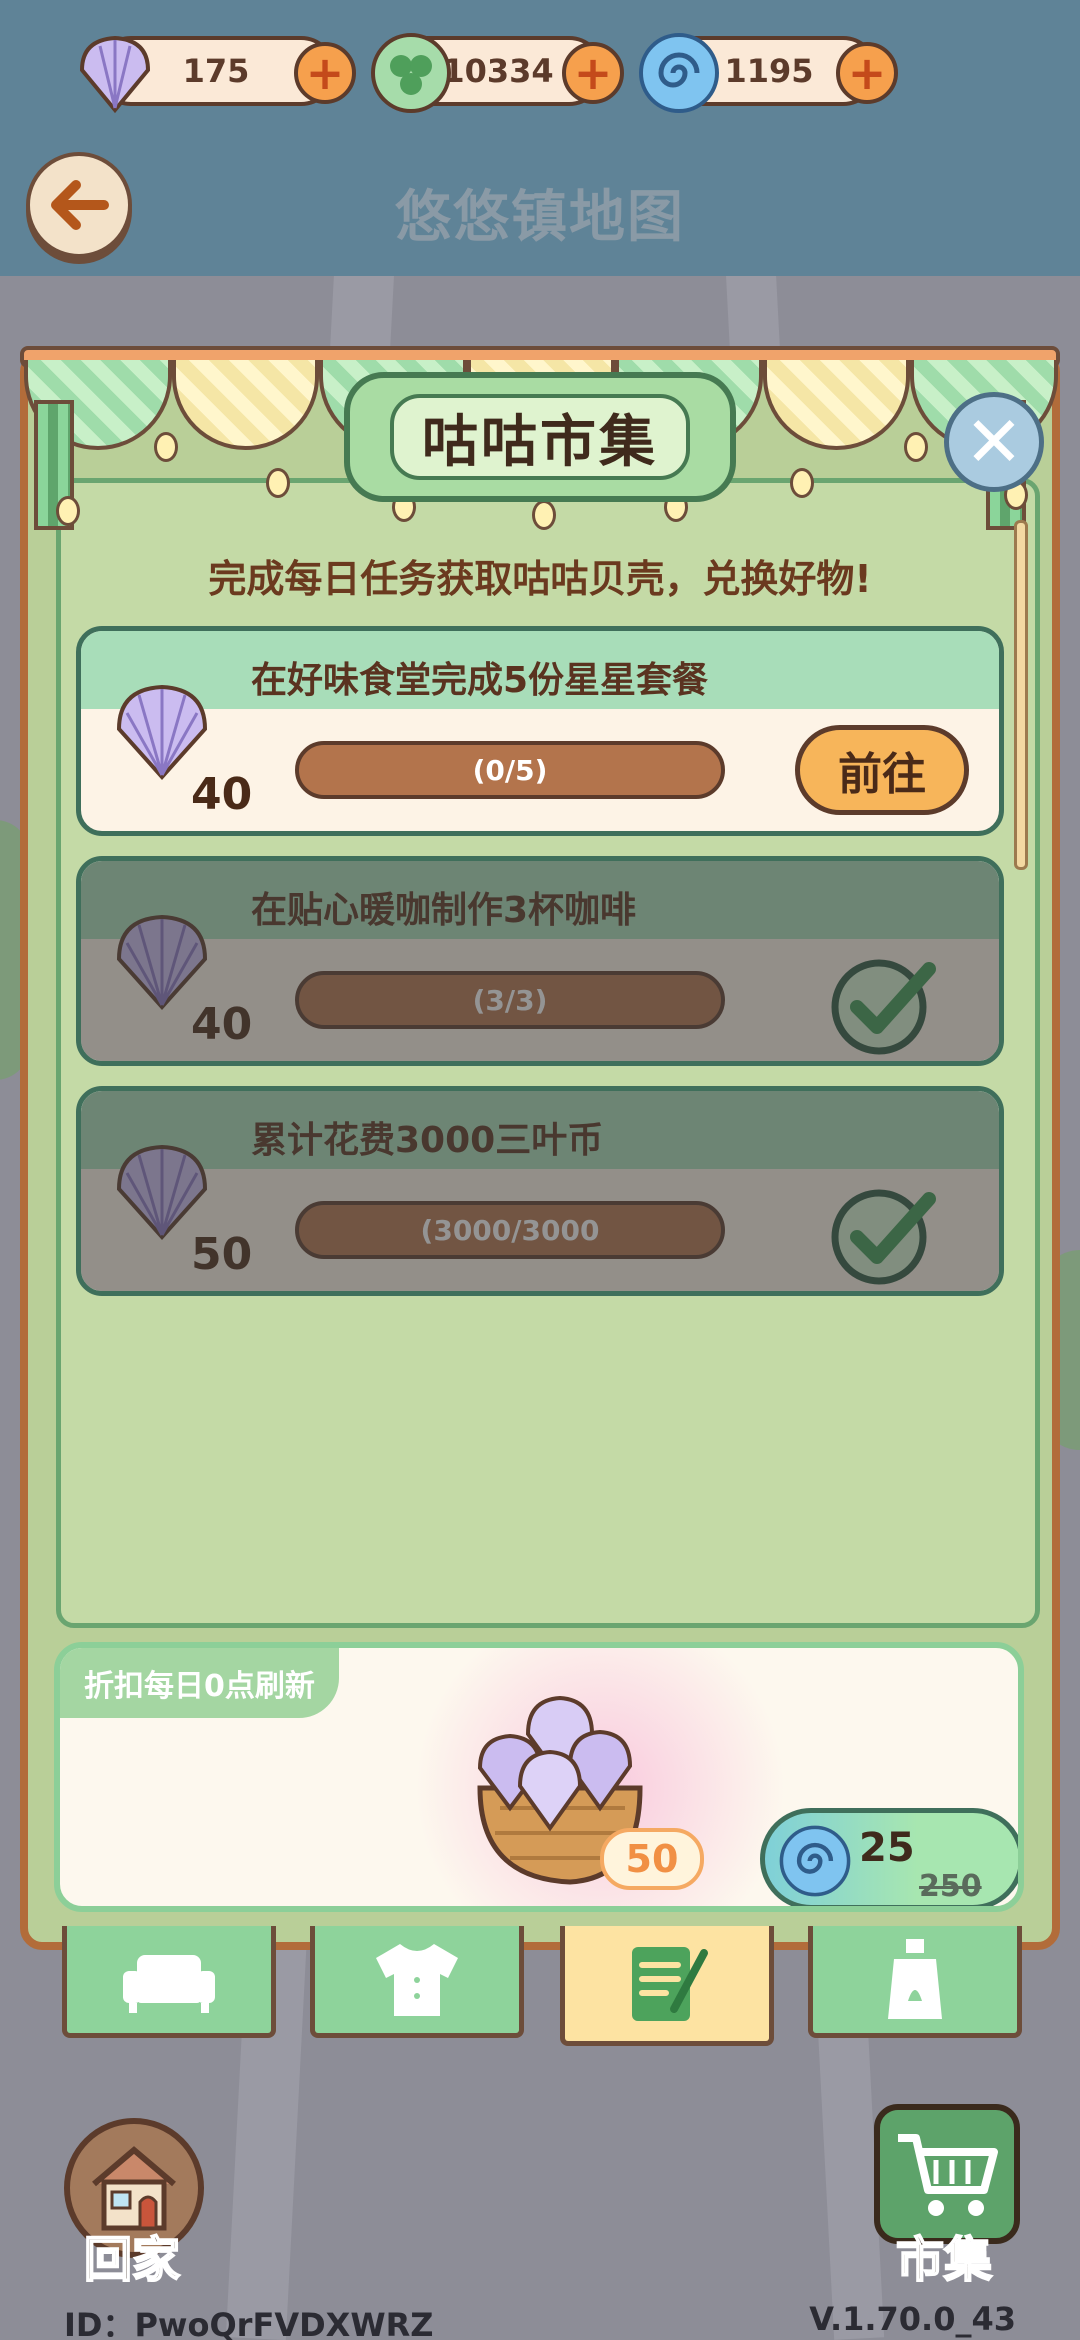 Image resolution: width=1080 pixels, height=2340 pixels. What do you see at coordinates (882, 770) in the screenshot?
I see `go-button: 前往` at bounding box center [882, 770].